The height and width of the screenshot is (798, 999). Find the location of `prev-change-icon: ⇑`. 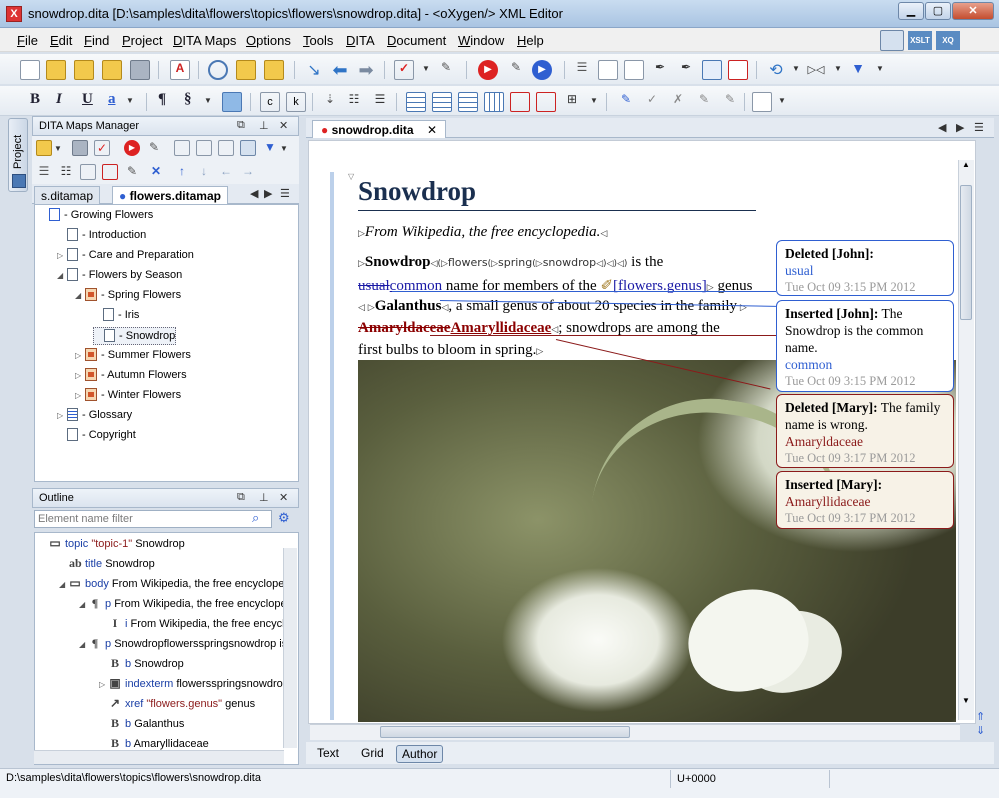

prev-change-icon: ⇑ is located at coordinates (980, 716).